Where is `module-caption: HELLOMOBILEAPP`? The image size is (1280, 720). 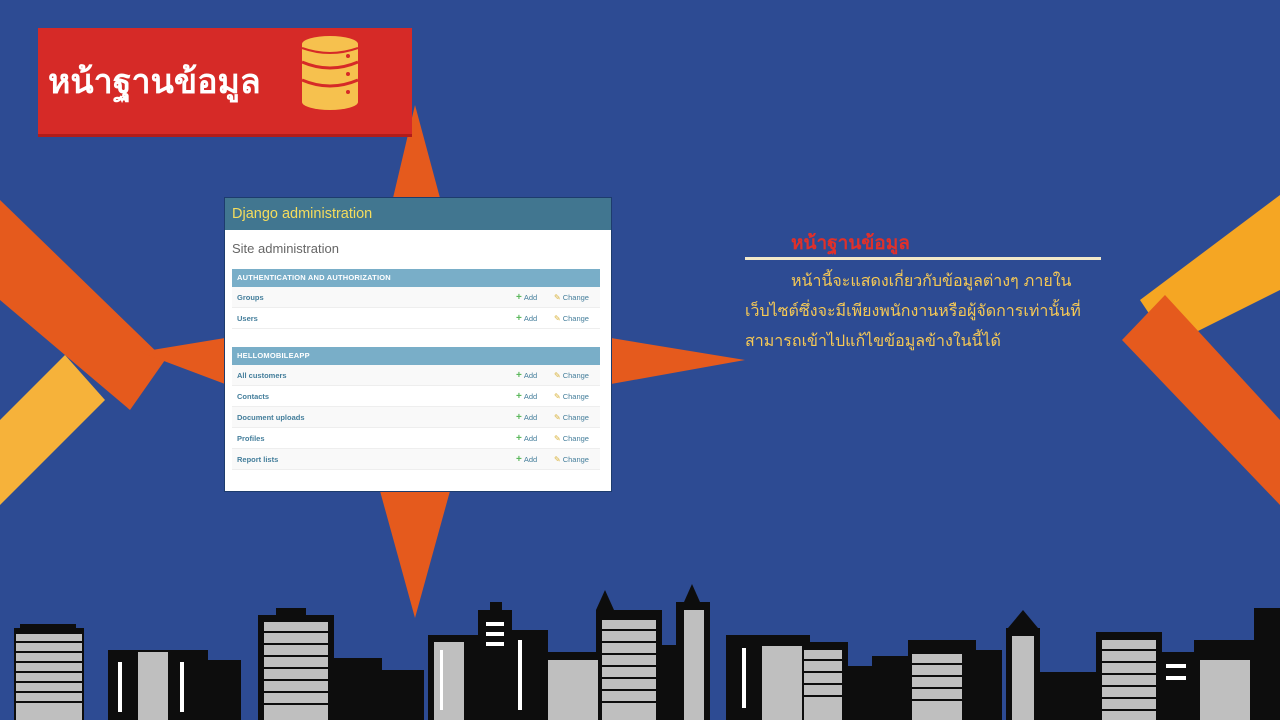
module-caption: HELLOMOBILEAPP is located at coordinates (416, 356).